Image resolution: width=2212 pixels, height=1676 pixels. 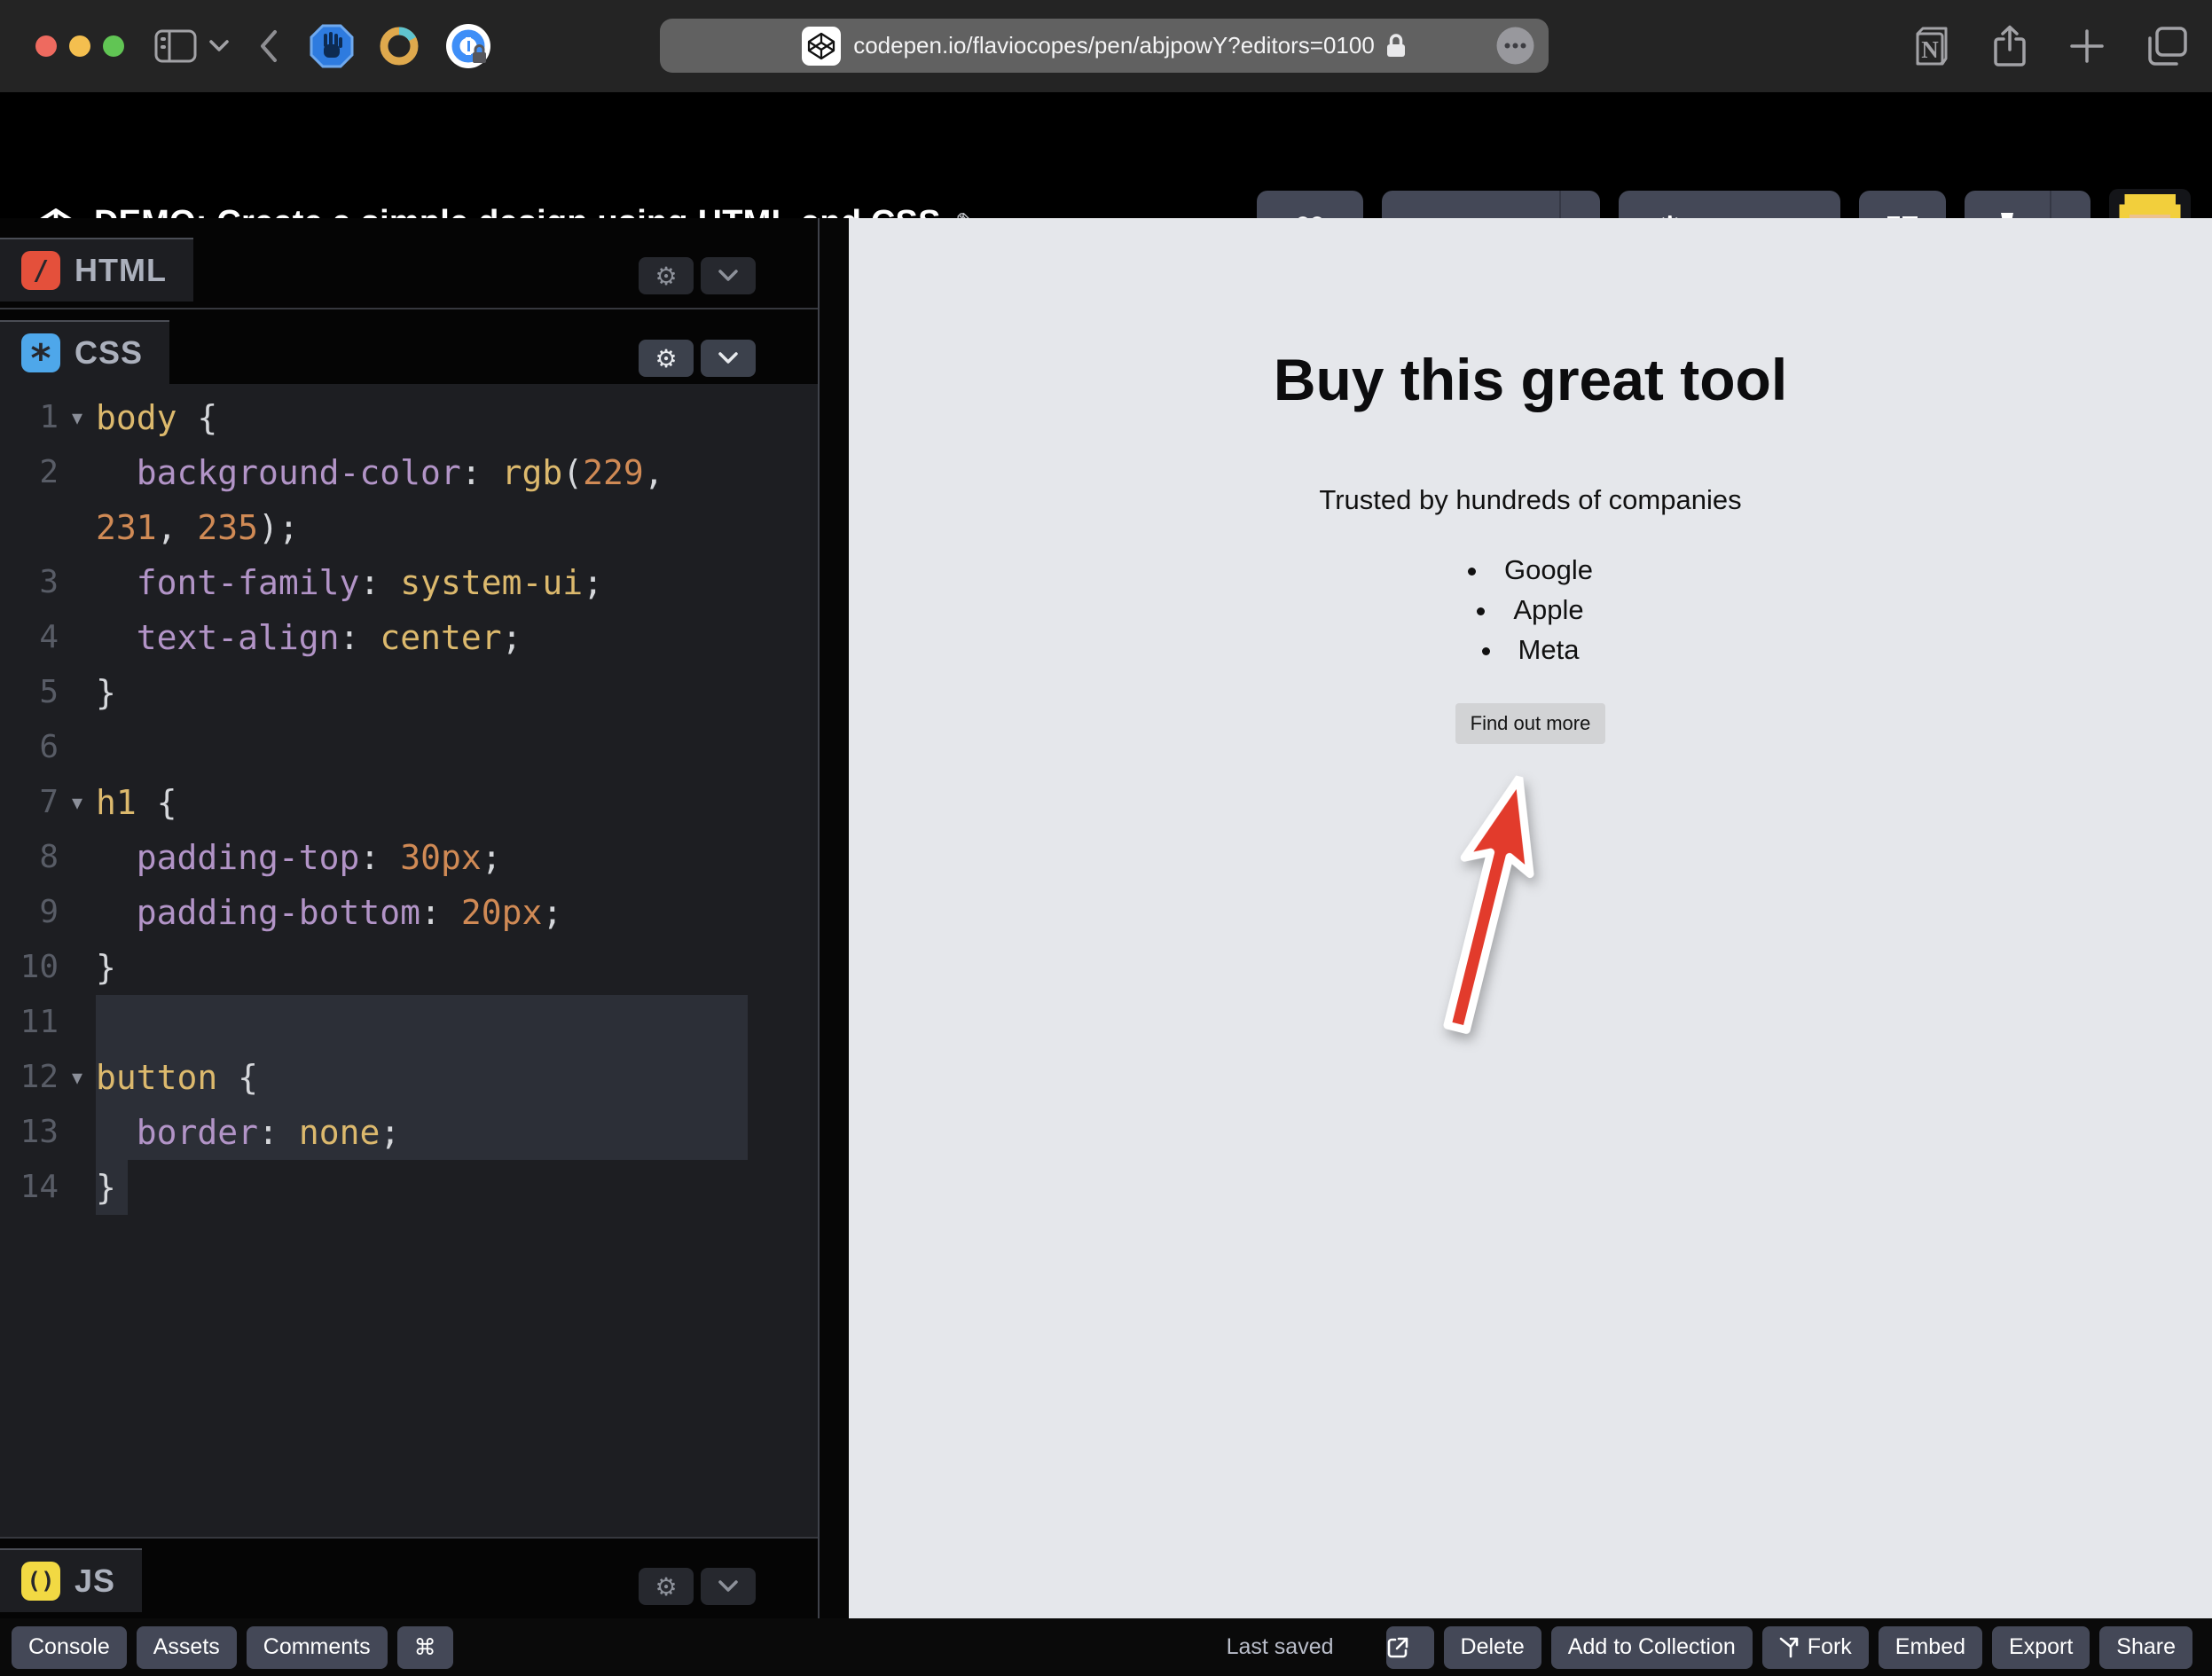 I want to click on minimize-window-button, so click(x=79, y=46).